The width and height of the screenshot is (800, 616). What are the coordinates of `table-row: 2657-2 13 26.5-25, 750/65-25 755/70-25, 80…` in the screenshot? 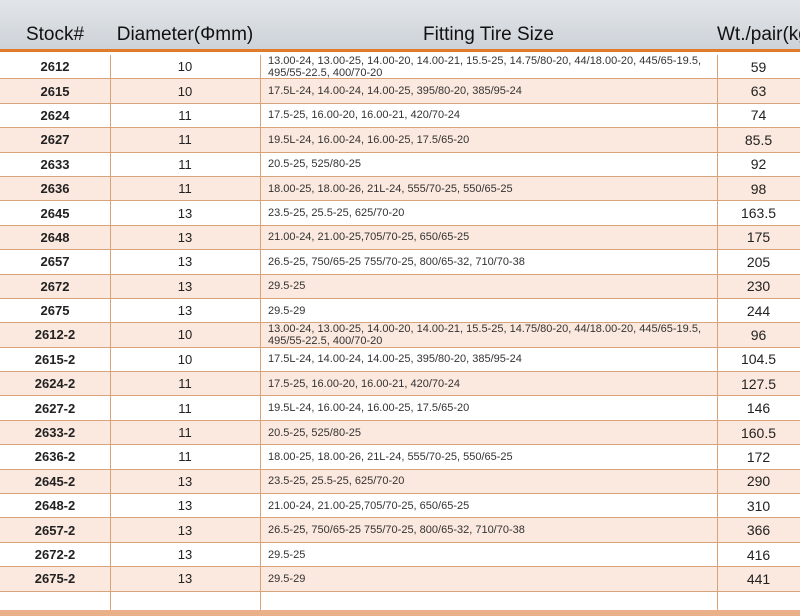 It's located at (400, 530).